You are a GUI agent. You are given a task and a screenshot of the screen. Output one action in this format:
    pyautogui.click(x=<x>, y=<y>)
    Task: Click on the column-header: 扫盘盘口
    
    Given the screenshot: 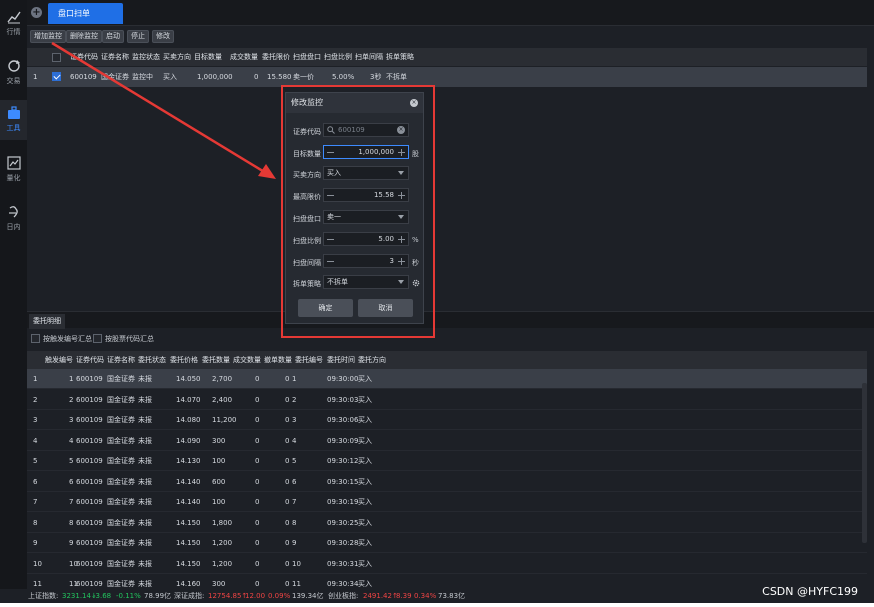 What is the action you would take?
    pyautogui.click(x=307, y=57)
    